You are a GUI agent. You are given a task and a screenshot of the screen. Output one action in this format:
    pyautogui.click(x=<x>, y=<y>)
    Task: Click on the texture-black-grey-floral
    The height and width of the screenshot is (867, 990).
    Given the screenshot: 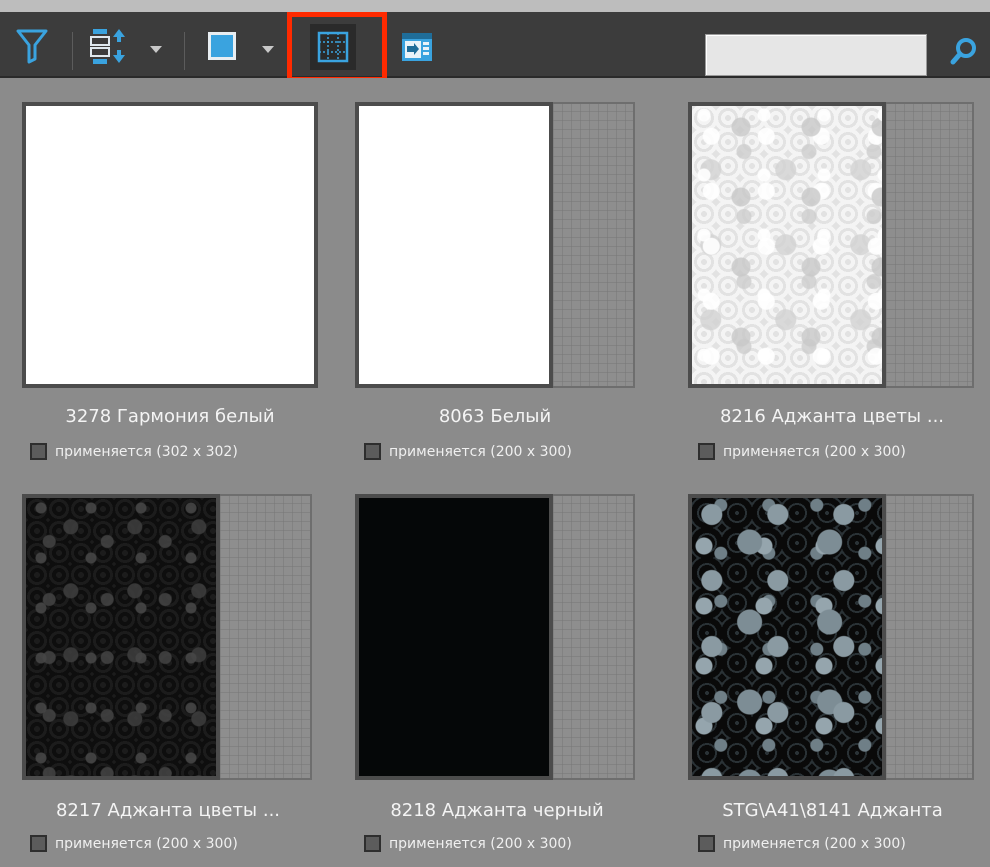 What is the action you would take?
    pyautogui.click(x=787, y=637)
    